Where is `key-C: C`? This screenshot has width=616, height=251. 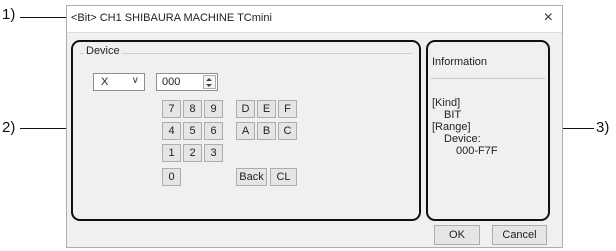 key-C: C is located at coordinates (287, 131).